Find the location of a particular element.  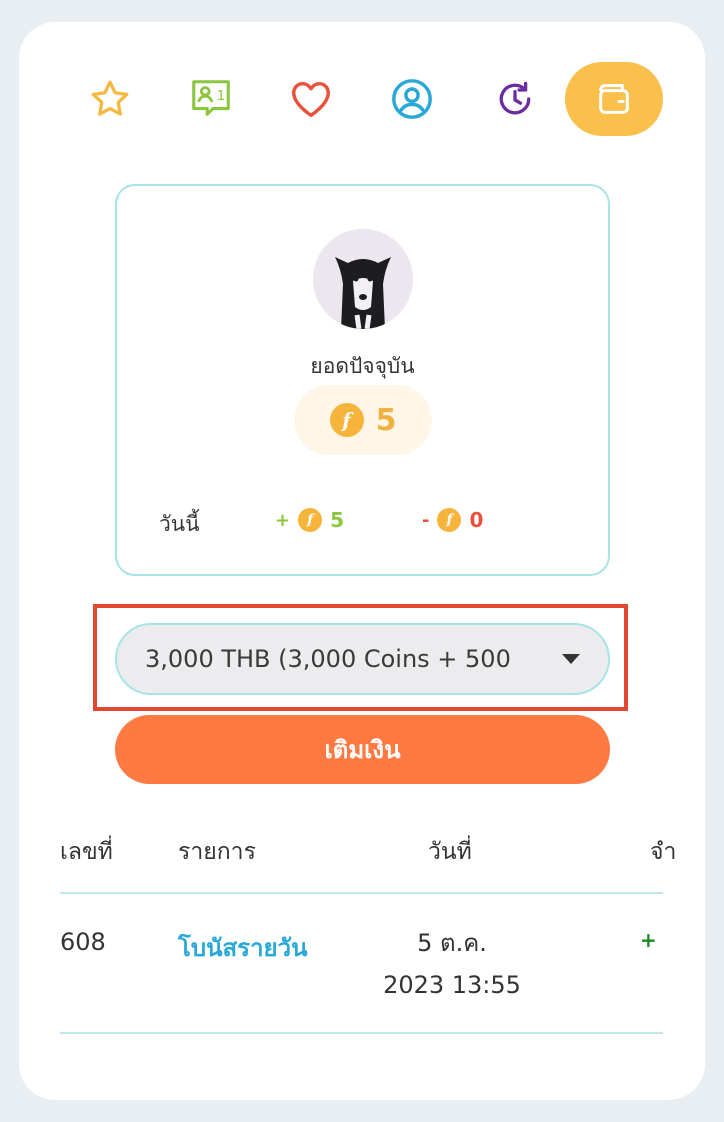

today-minus-value: 0 is located at coordinates (476, 520).